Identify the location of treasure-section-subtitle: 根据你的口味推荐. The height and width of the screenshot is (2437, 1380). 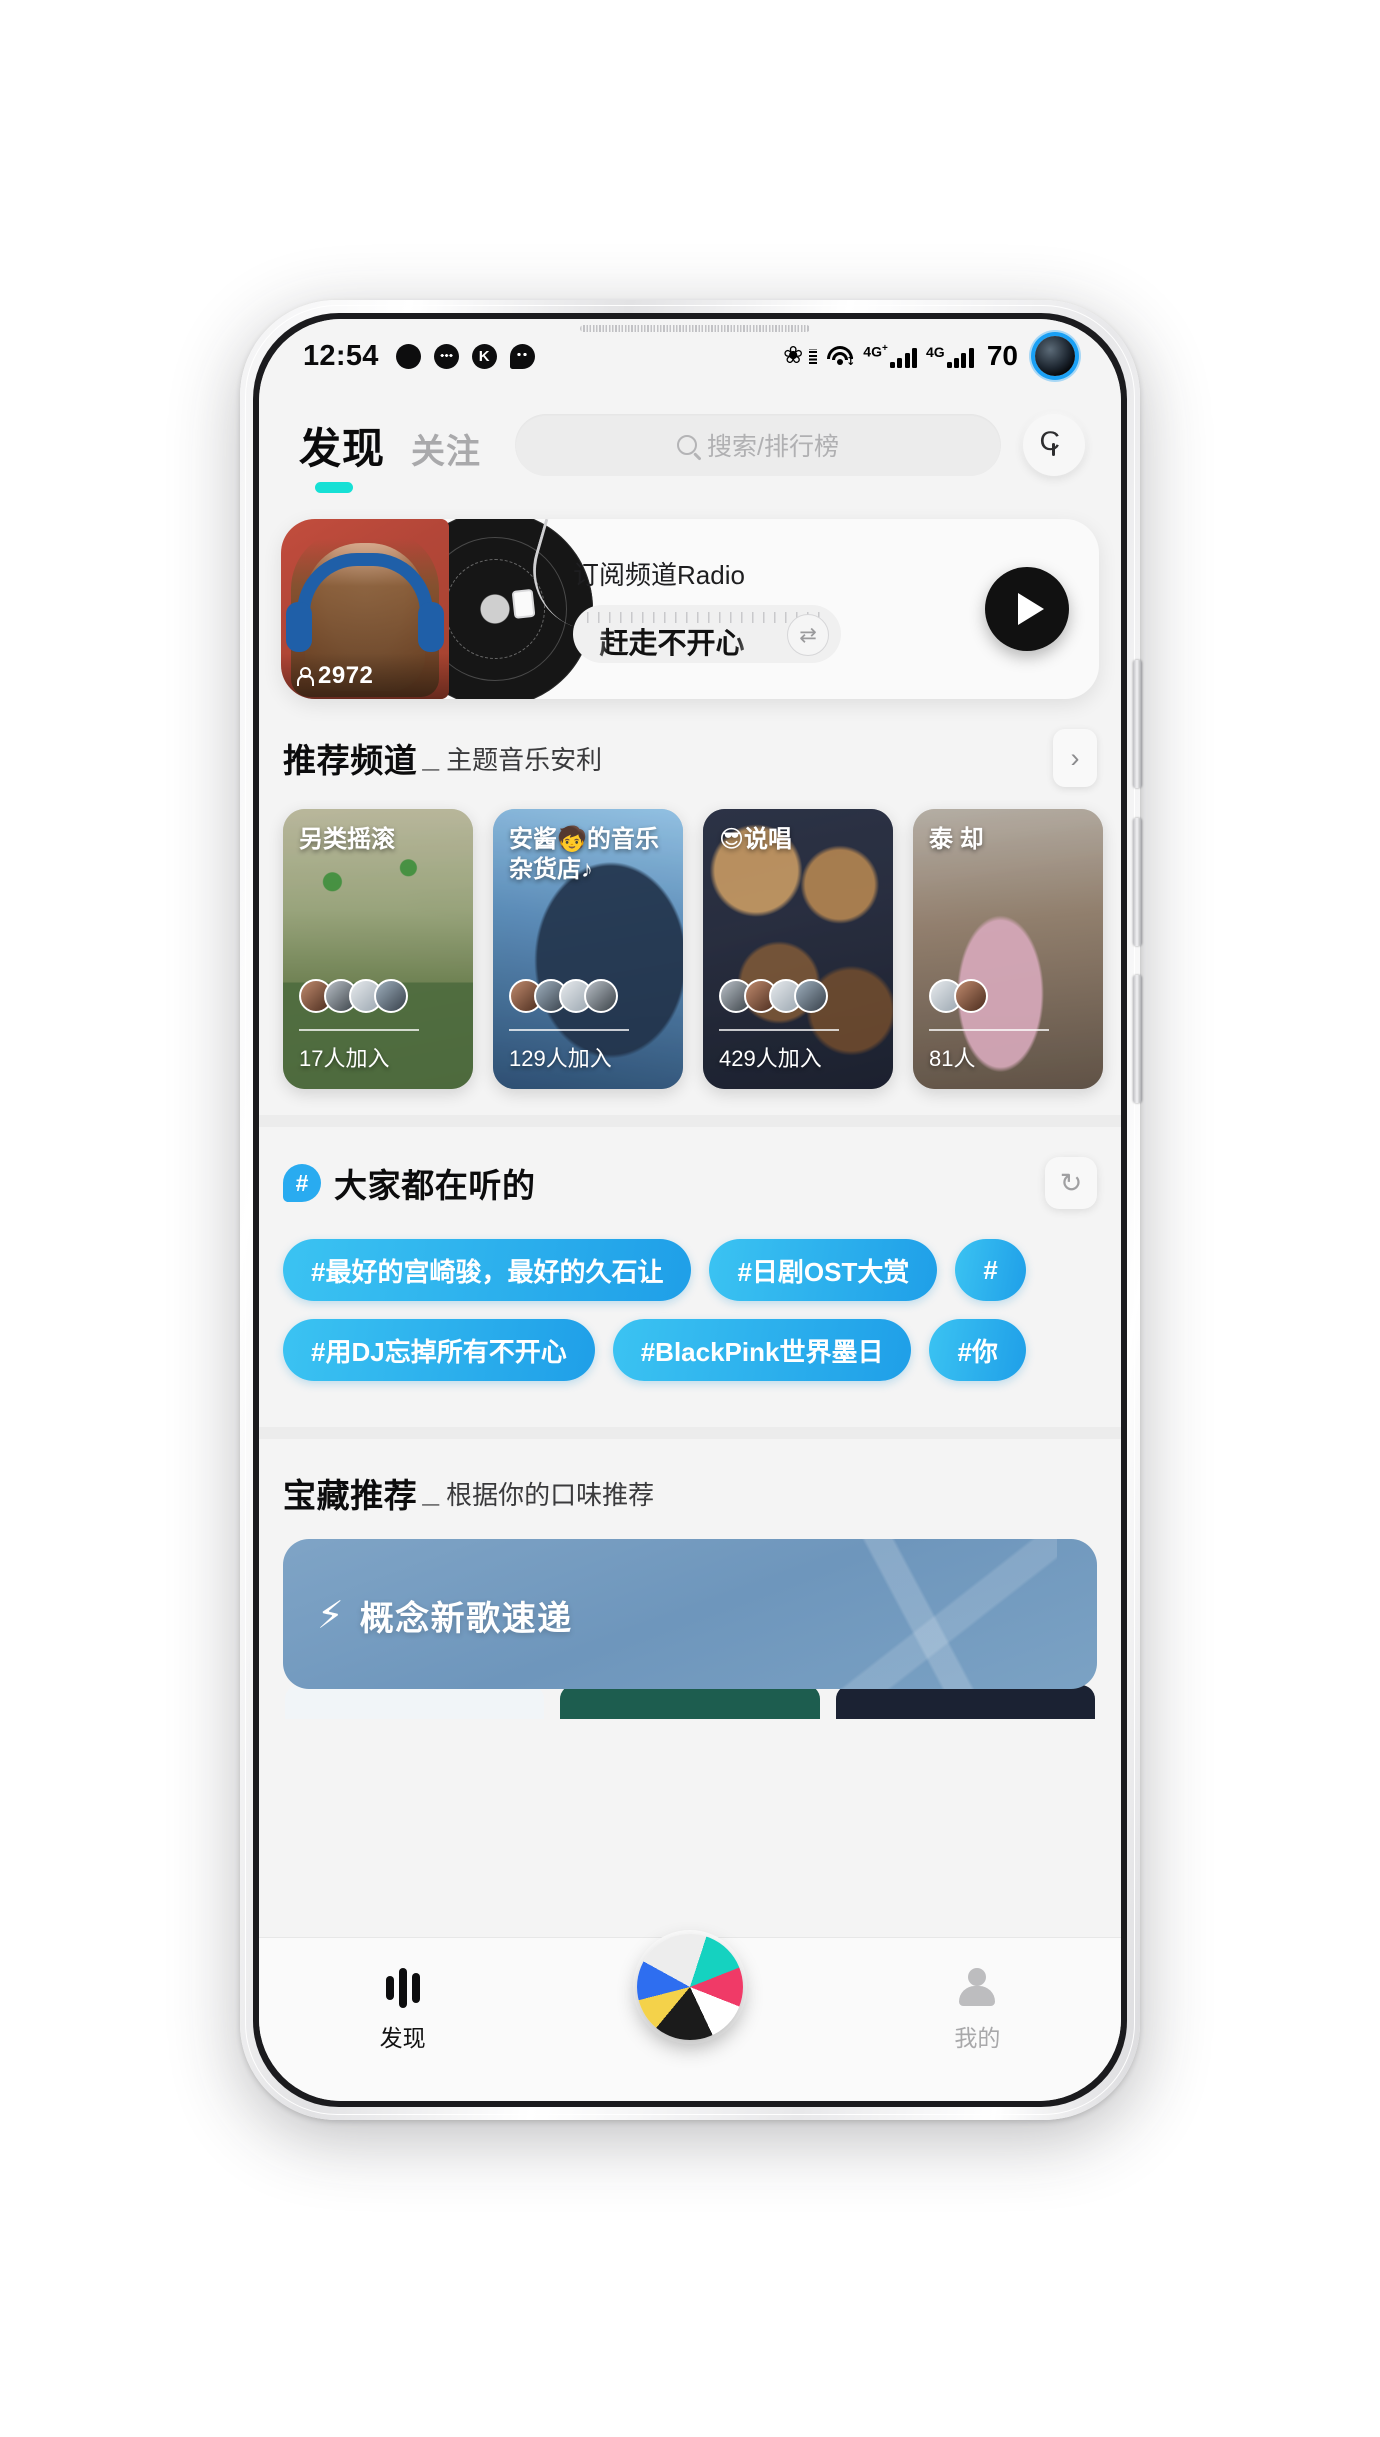
(550, 1494).